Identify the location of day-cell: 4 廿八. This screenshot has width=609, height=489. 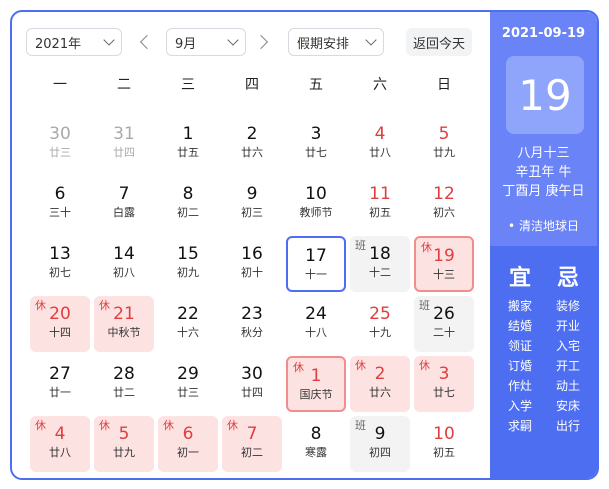
(380, 144).